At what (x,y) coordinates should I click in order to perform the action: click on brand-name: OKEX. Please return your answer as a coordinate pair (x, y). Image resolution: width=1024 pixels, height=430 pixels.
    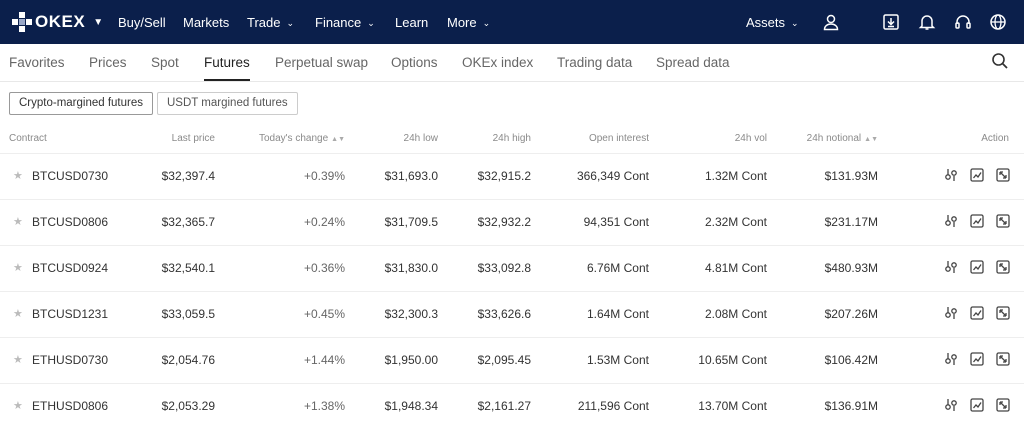
    Looking at the image, I should click on (60, 21).